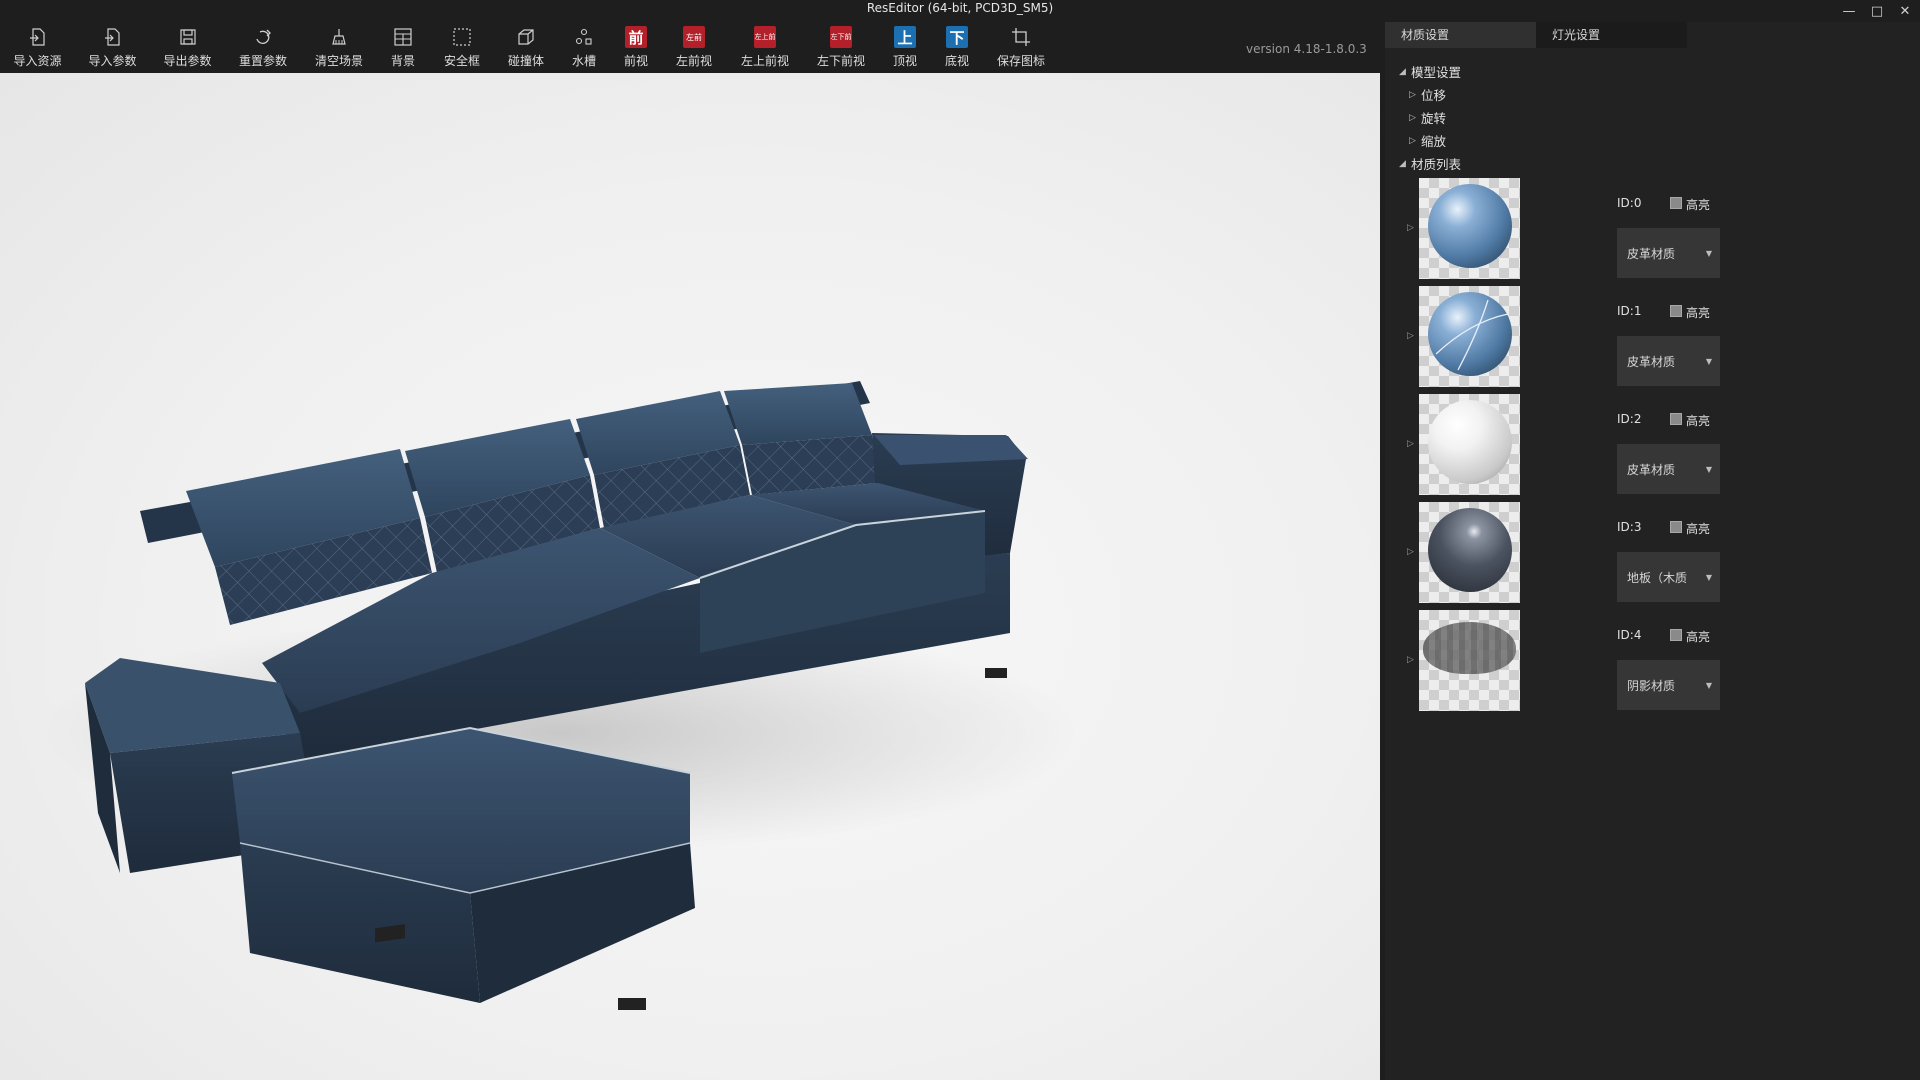  What do you see at coordinates (402, 61) in the screenshot?
I see `toolbar-label: 背景` at bounding box center [402, 61].